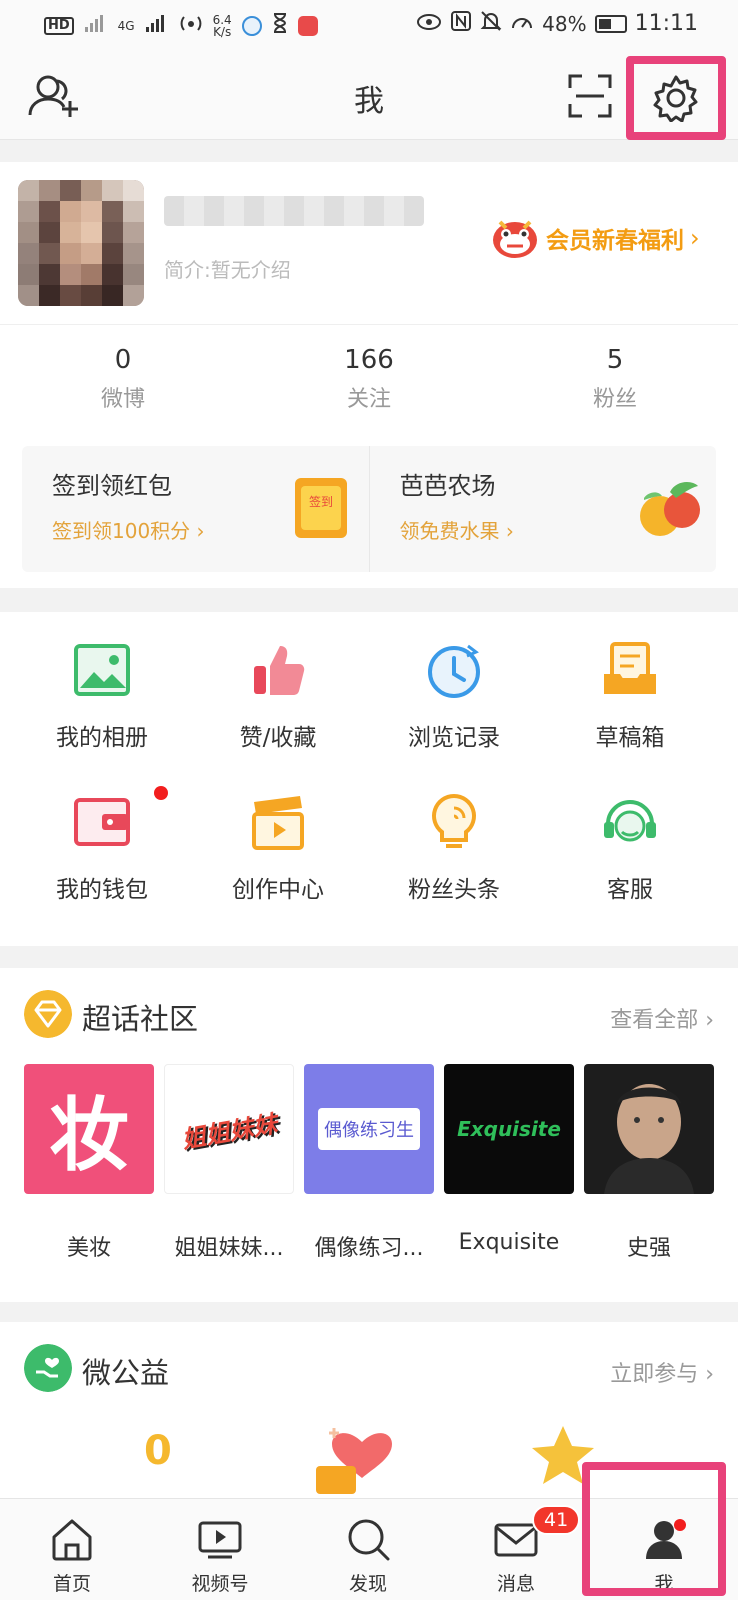 Image resolution: width=738 pixels, height=1600 pixels. I want to click on home-icon, so click(72, 1540).